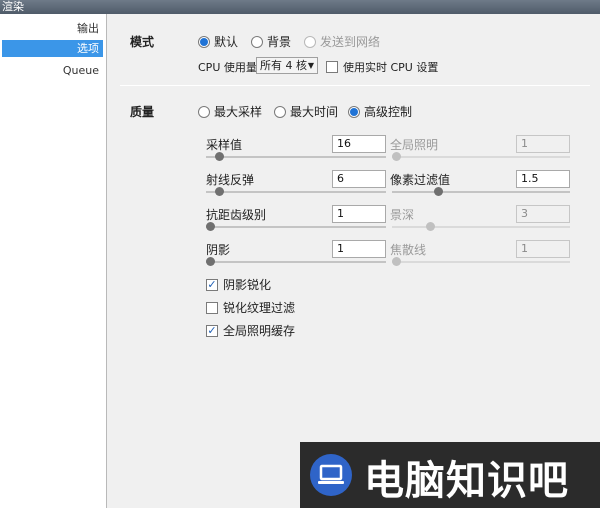 This screenshot has width=600, height=508. What do you see at coordinates (331, 475) in the screenshot?
I see `laptop-icon` at bounding box center [331, 475].